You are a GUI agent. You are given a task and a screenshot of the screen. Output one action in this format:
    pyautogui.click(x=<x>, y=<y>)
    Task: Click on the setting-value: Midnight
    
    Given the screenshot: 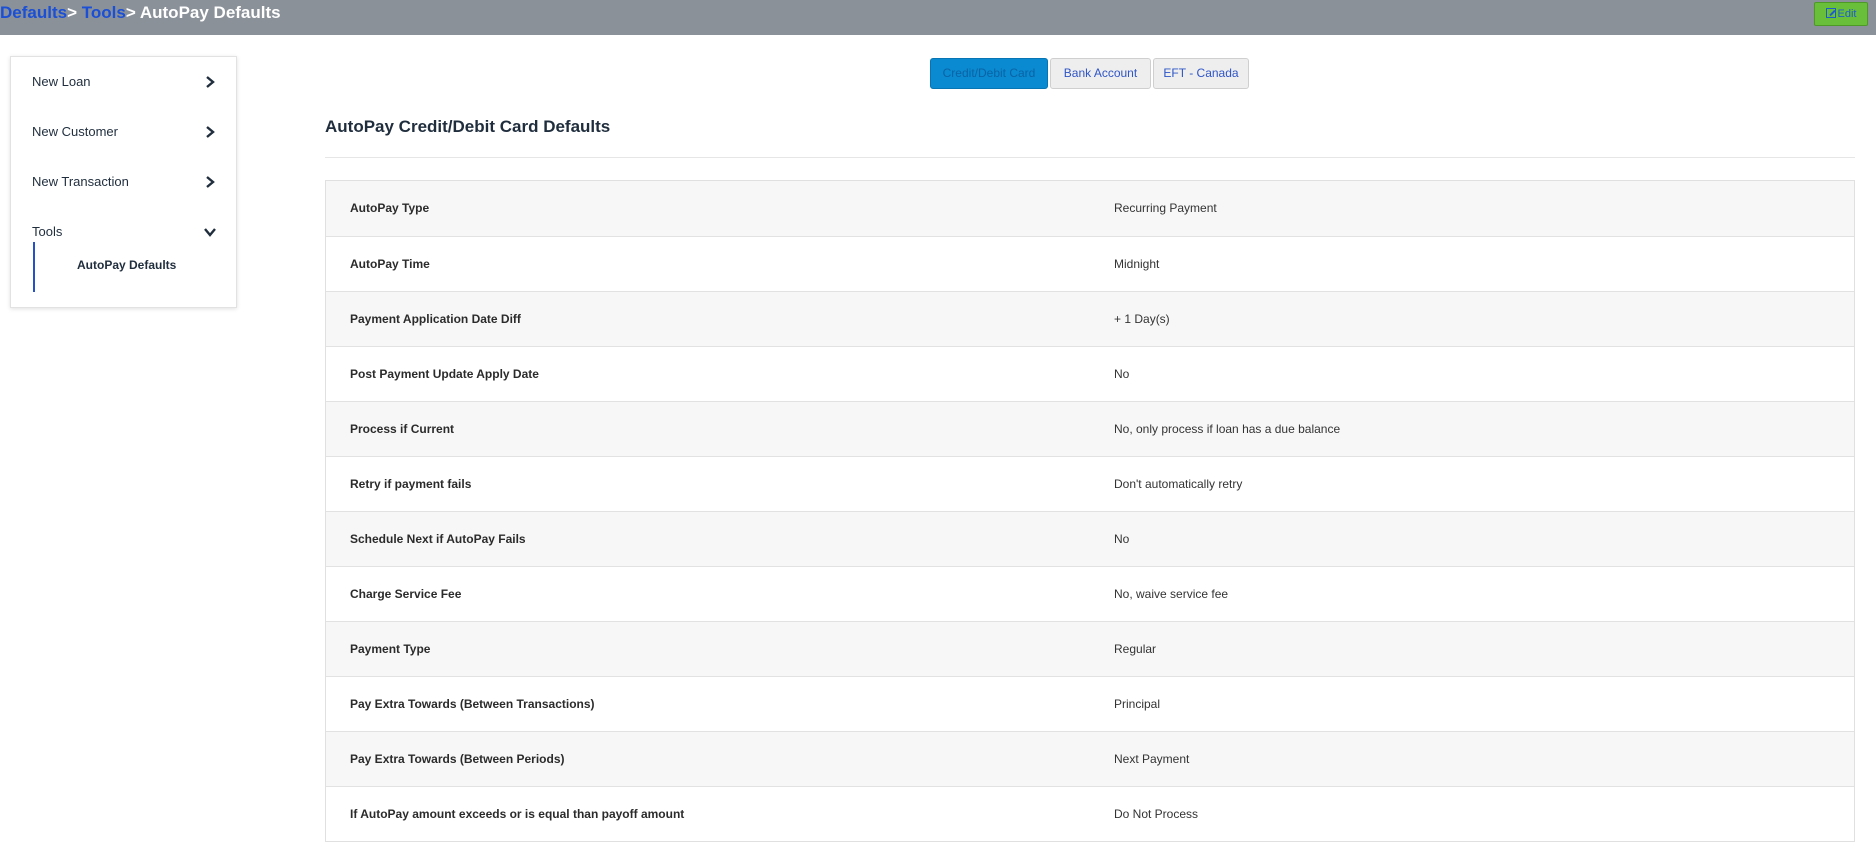 What is the action you would take?
    pyautogui.click(x=1137, y=264)
    